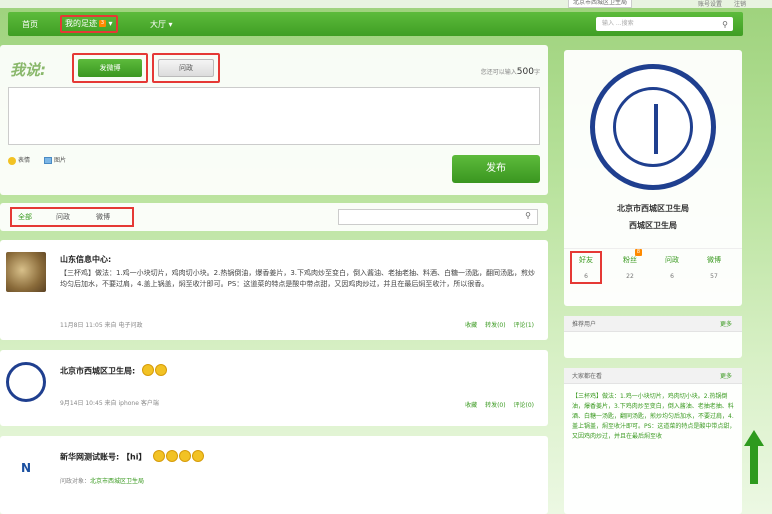  What do you see at coordinates (653, 225) in the screenshot?
I see `profile-short-name: 西城区卫生局` at bounding box center [653, 225].